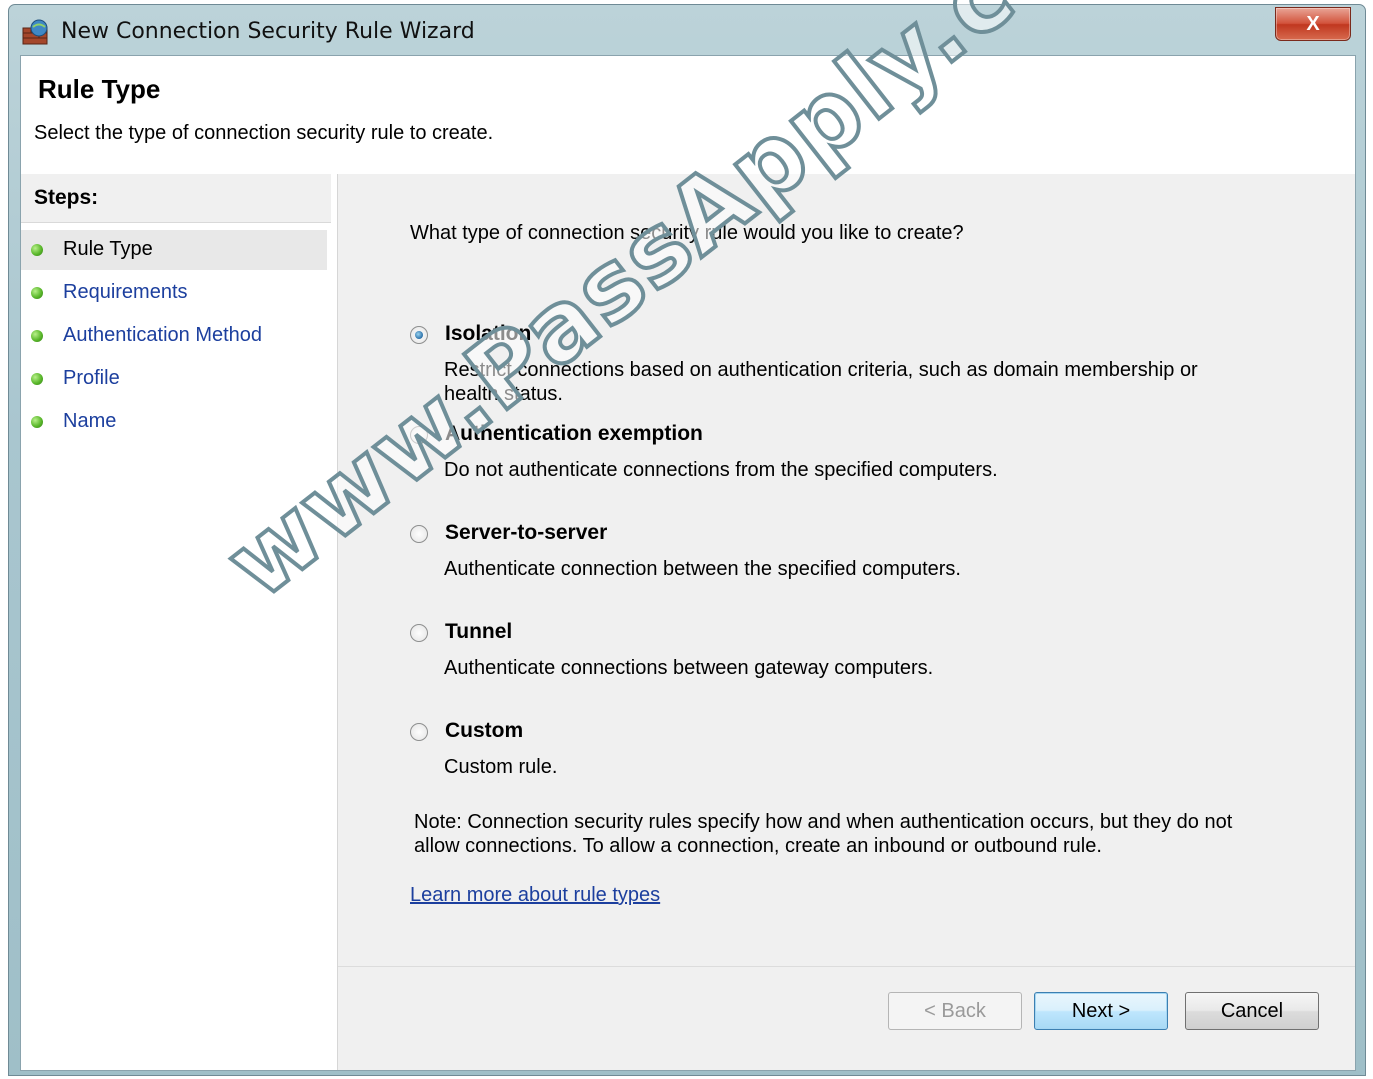 The image size is (1373, 1079). Describe the element at coordinates (488, 334) in the screenshot. I see `option-label: Isolation` at that location.